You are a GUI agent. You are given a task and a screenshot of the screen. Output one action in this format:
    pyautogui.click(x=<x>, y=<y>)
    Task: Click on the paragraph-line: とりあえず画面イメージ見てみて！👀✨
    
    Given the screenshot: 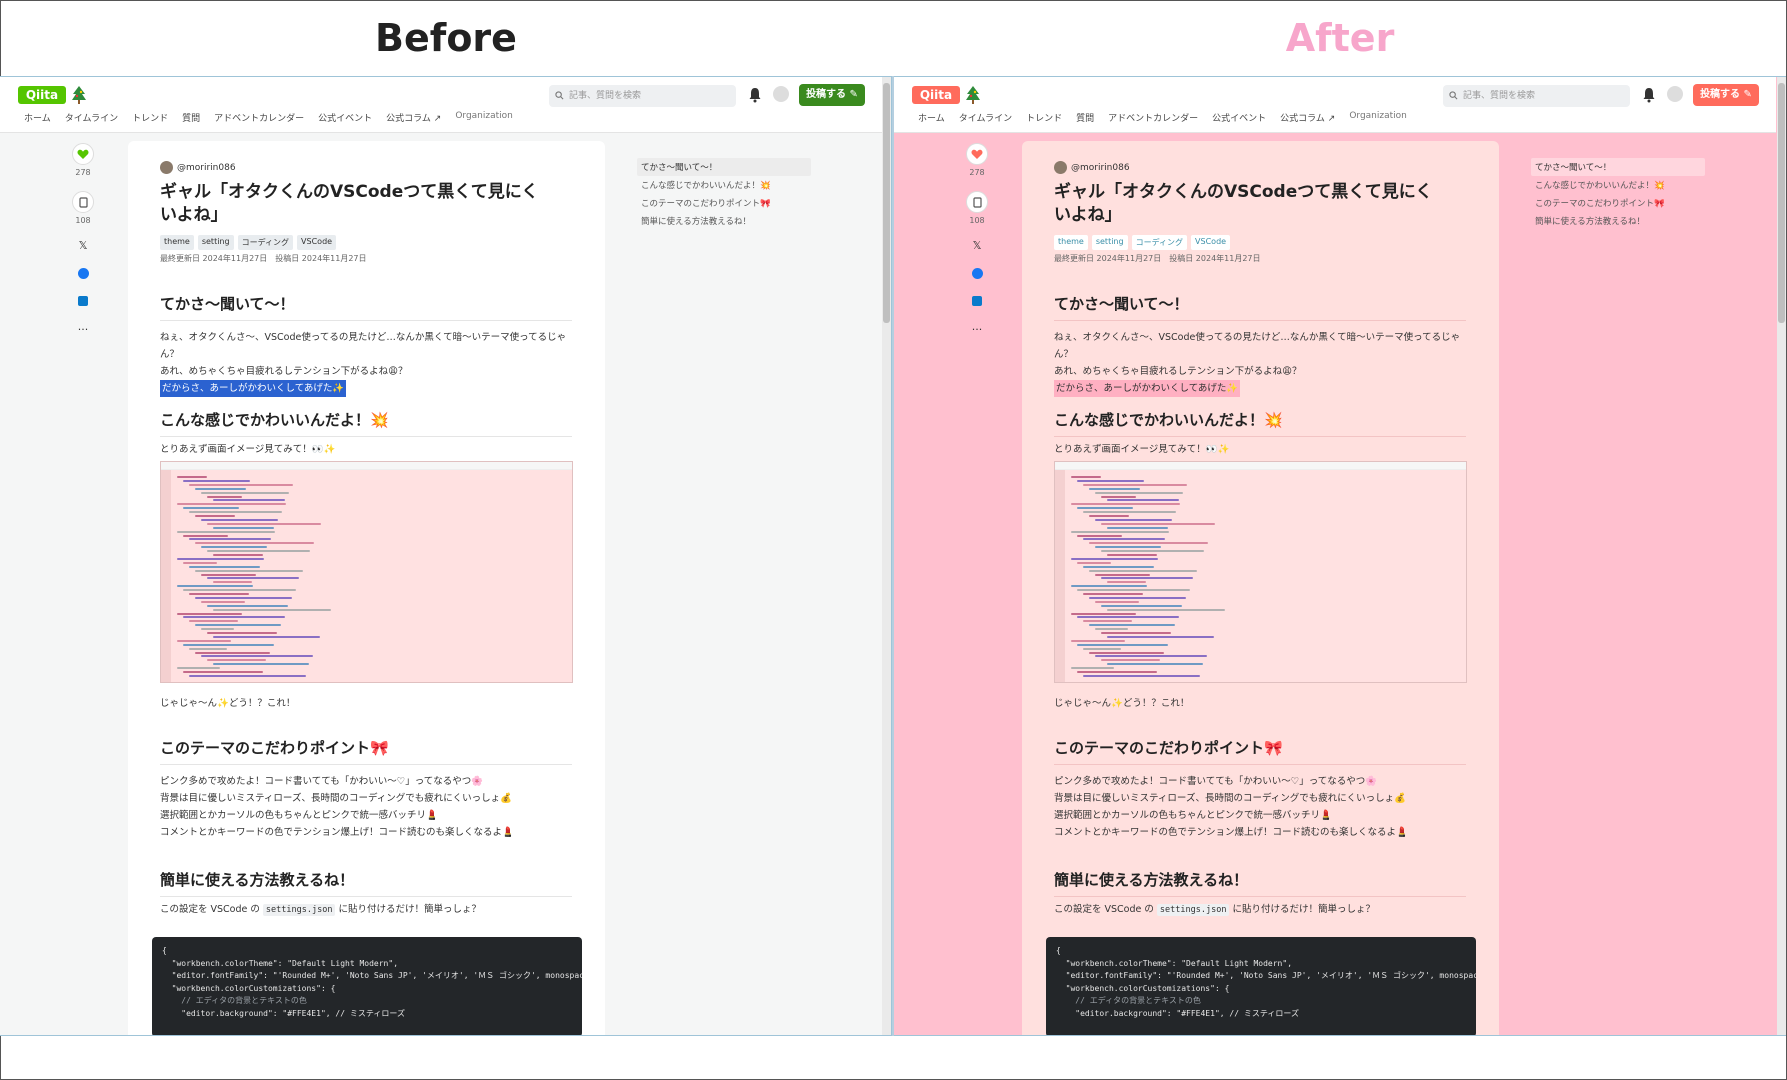 What is the action you would take?
    pyautogui.click(x=1142, y=449)
    